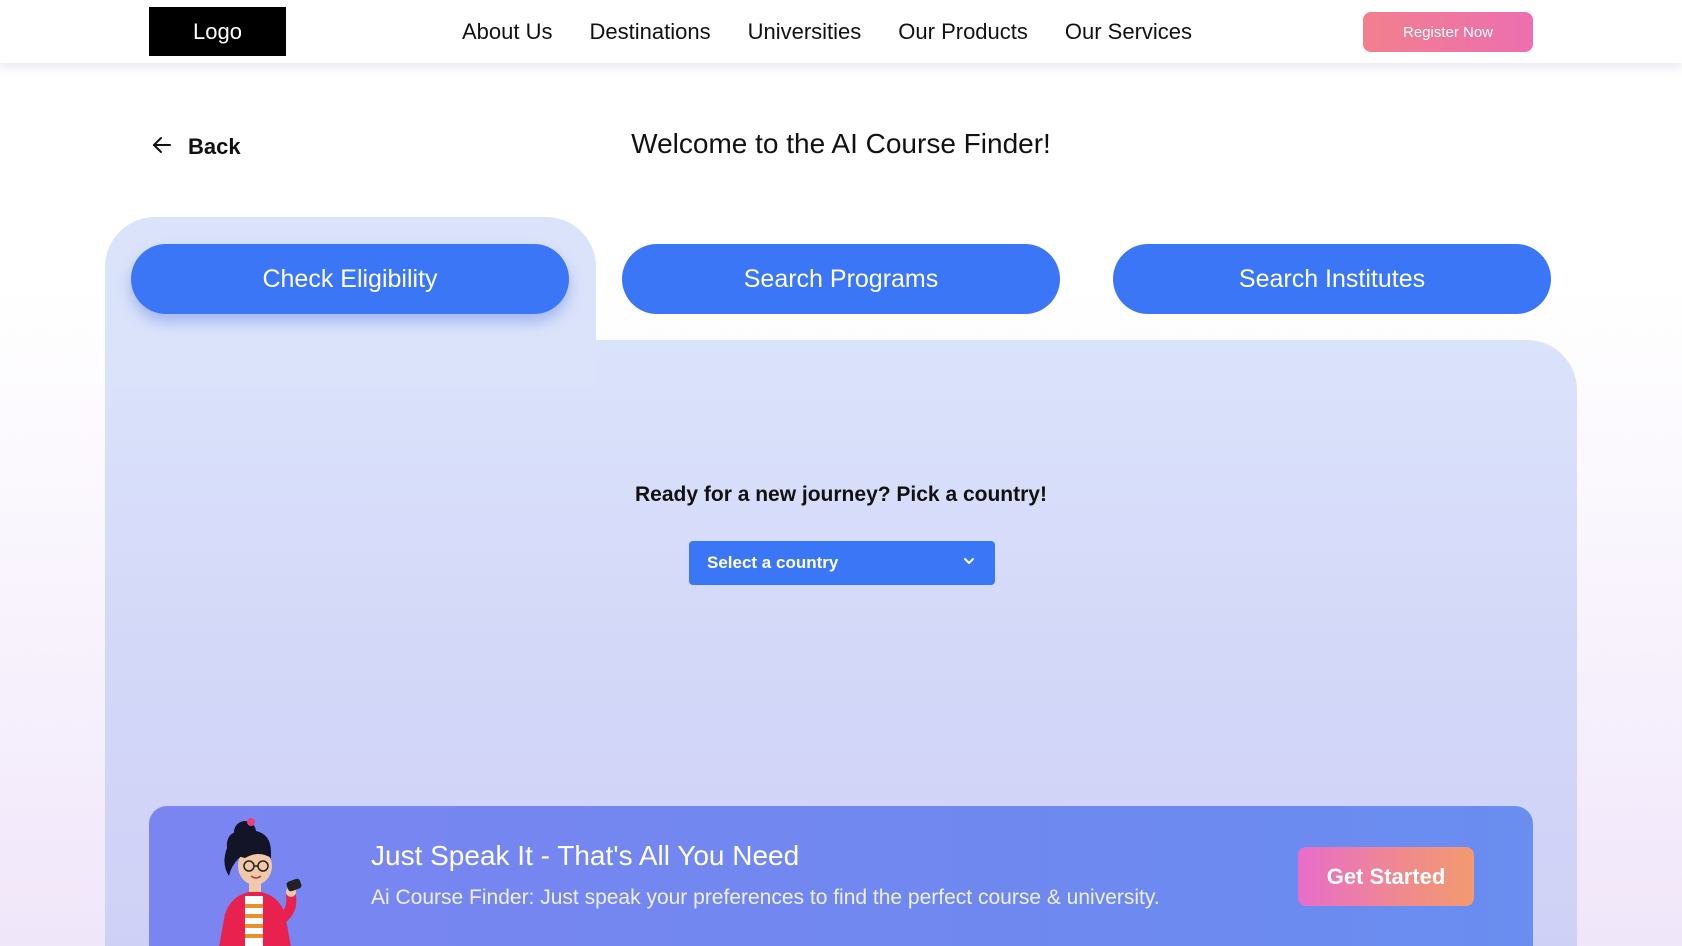 This screenshot has height=946, width=1682. What do you see at coordinates (841, 494) in the screenshot?
I see `country-prompt: Ready for a new journey? Pick a country!` at bounding box center [841, 494].